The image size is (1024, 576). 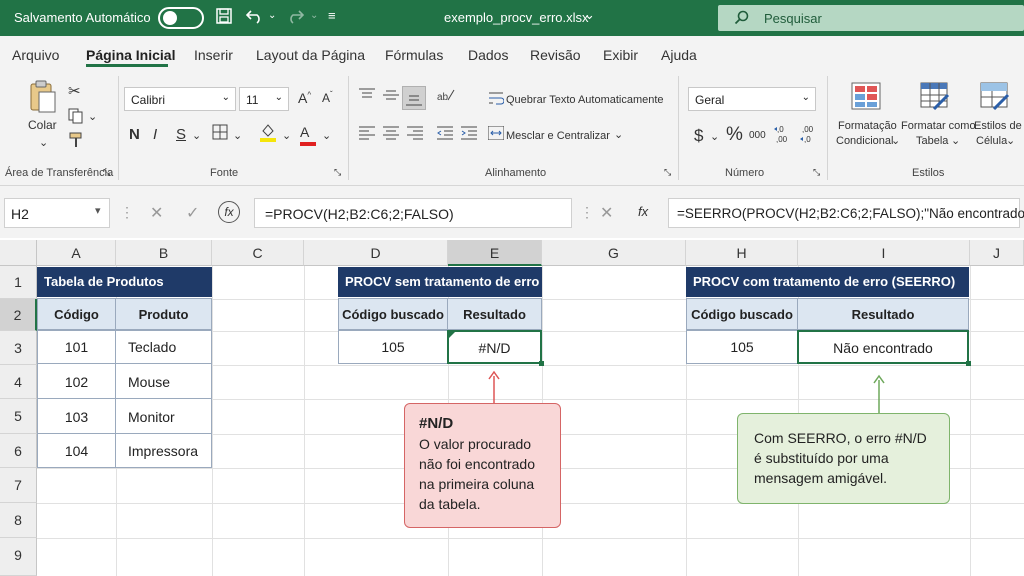 I want to click on increase-indent-icon, so click(x=469, y=135).